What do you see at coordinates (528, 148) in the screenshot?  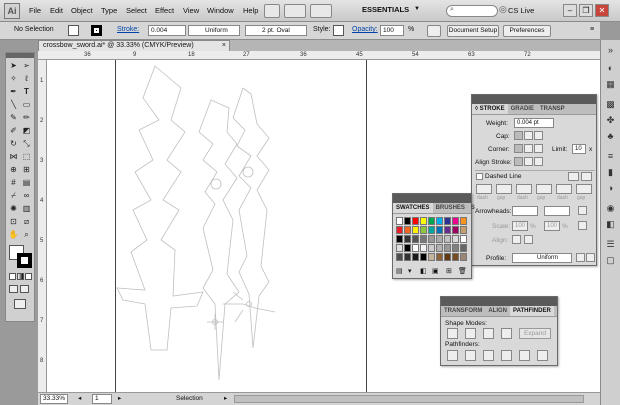 I see `round-join-icon` at bounding box center [528, 148].